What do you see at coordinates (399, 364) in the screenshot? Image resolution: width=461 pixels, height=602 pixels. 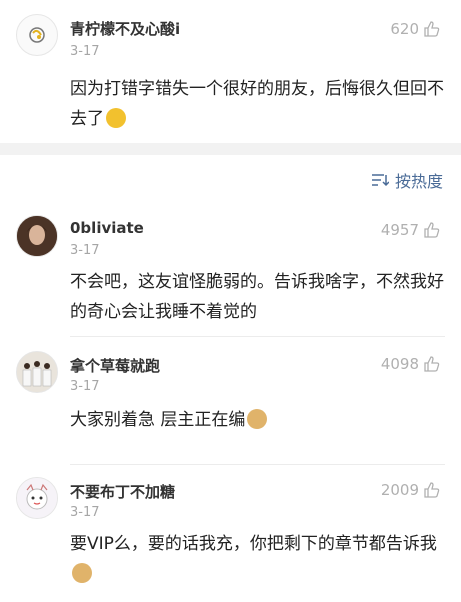 I see `like-count: 4098` at bounding box center [399, 364].